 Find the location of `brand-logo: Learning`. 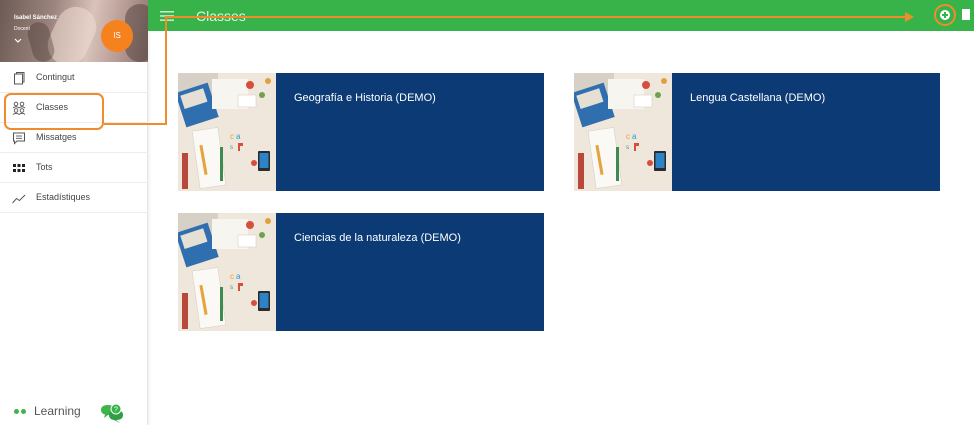

brand-logo: Learning is located at coordinates (46, 411).